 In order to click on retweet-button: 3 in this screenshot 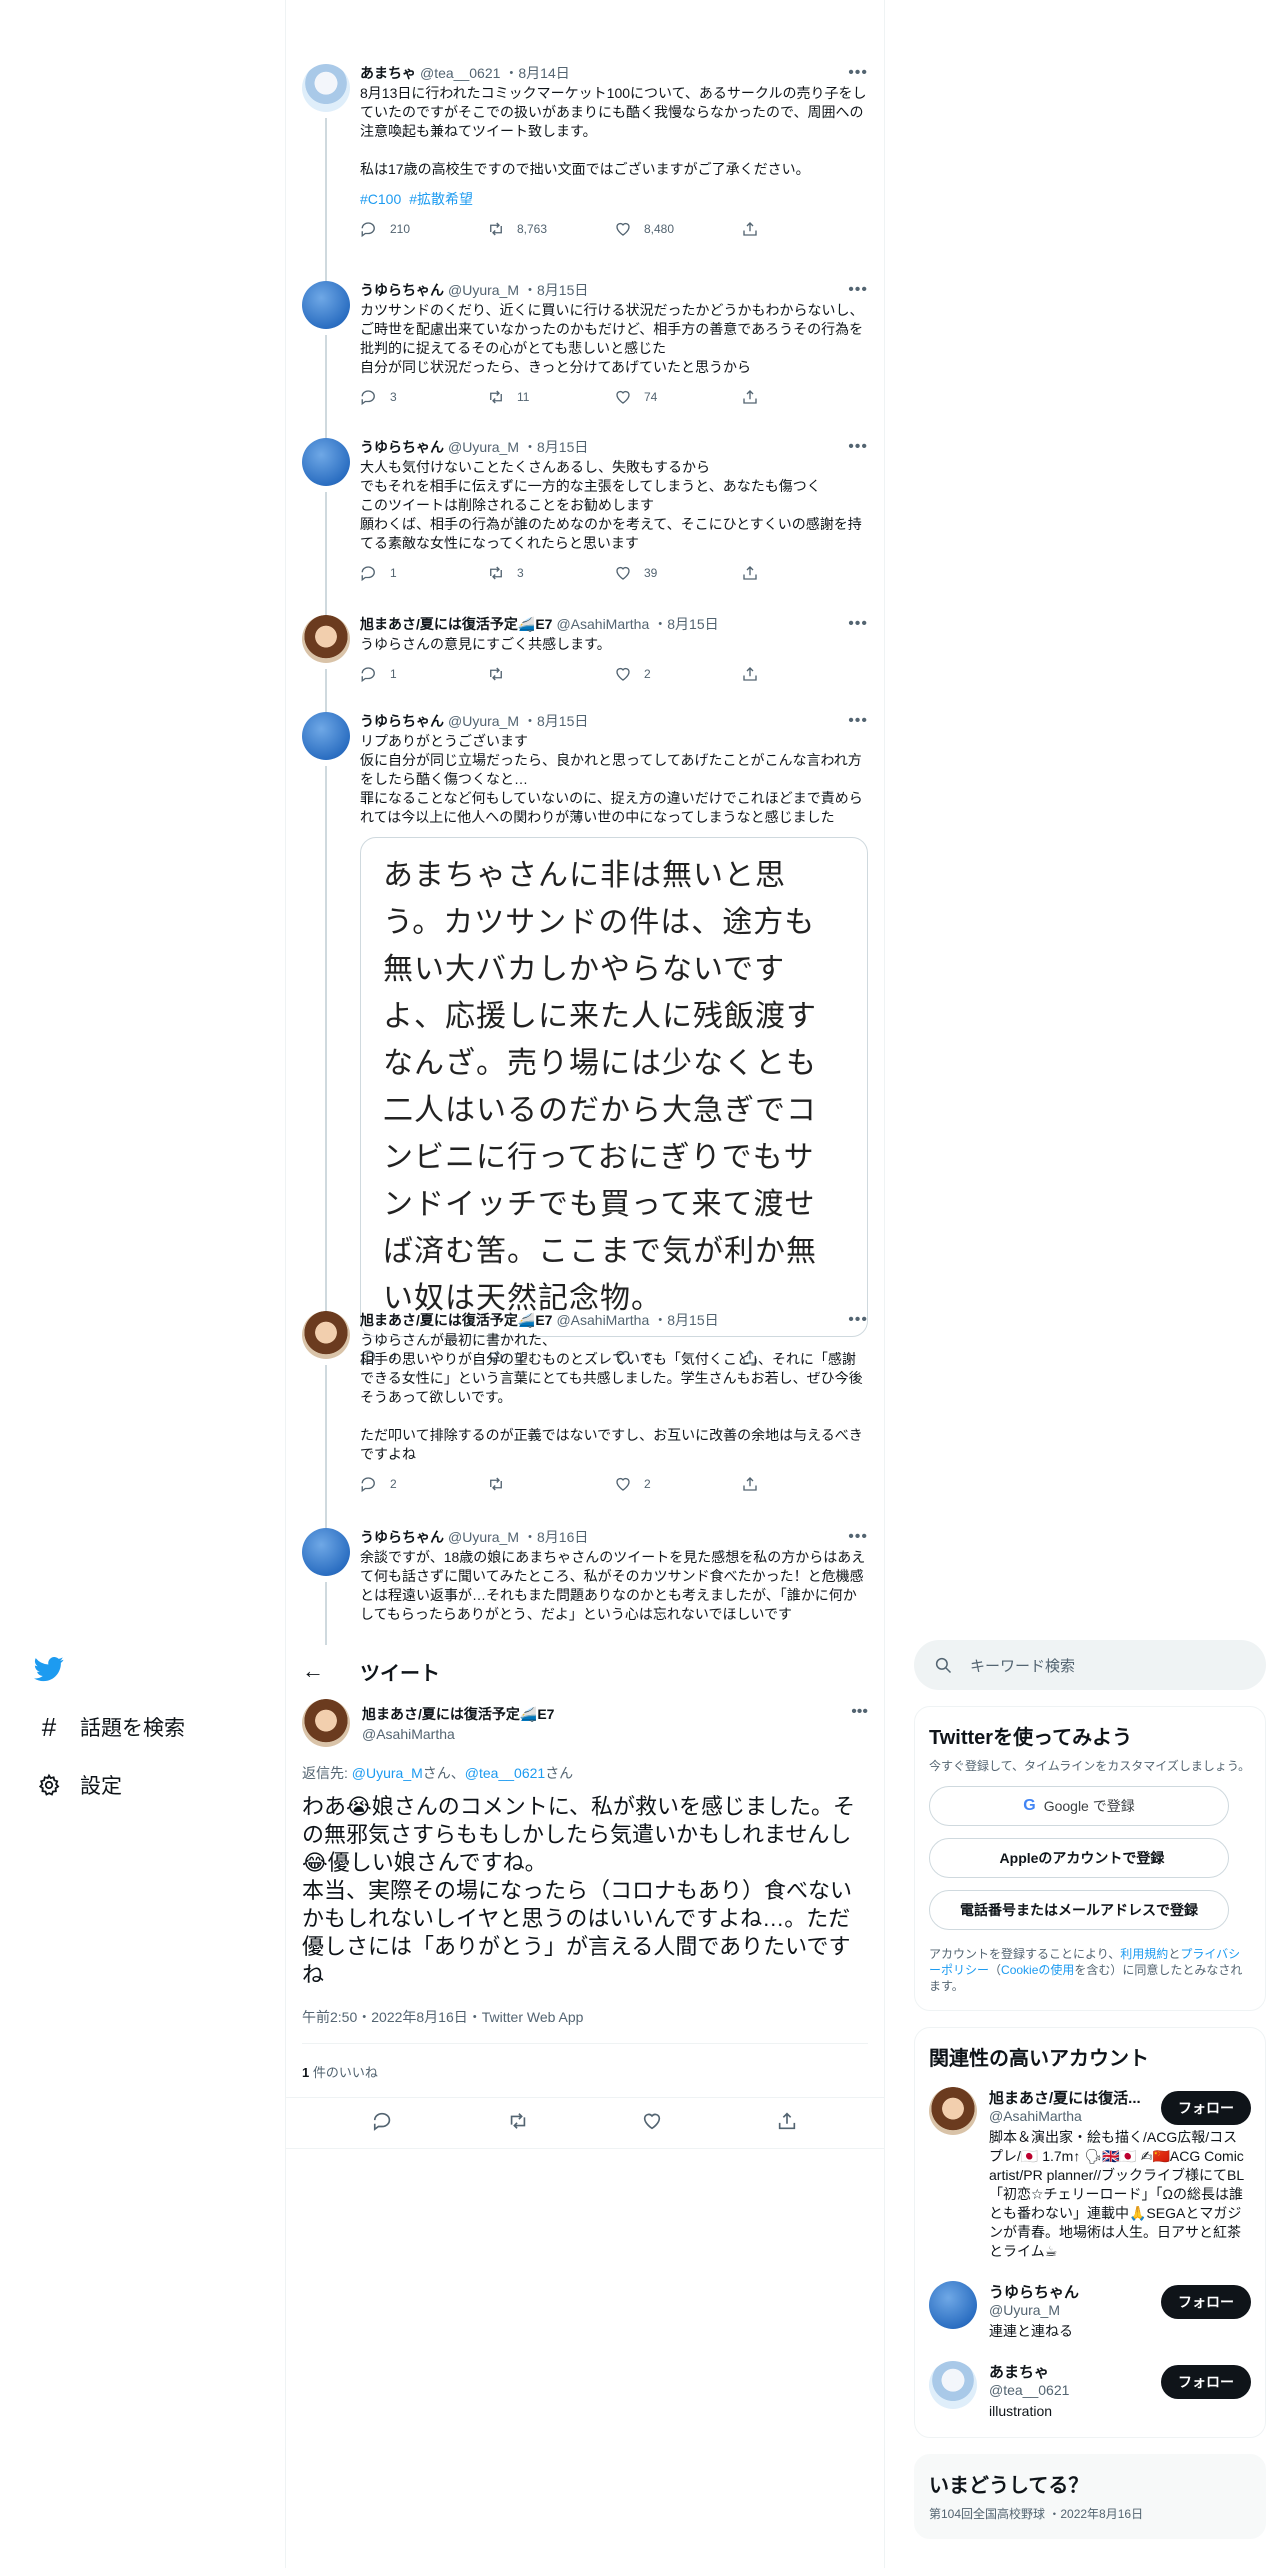, I will do `click(550, 573)`.